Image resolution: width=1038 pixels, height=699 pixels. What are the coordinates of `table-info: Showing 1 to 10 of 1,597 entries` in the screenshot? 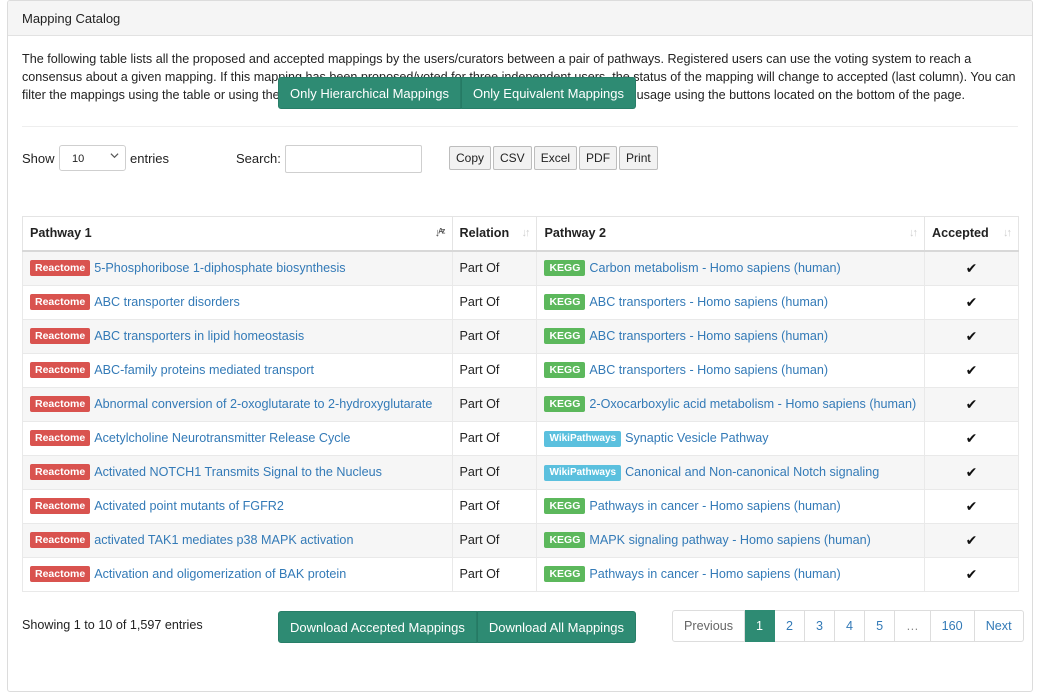 It's located at (112, 625).